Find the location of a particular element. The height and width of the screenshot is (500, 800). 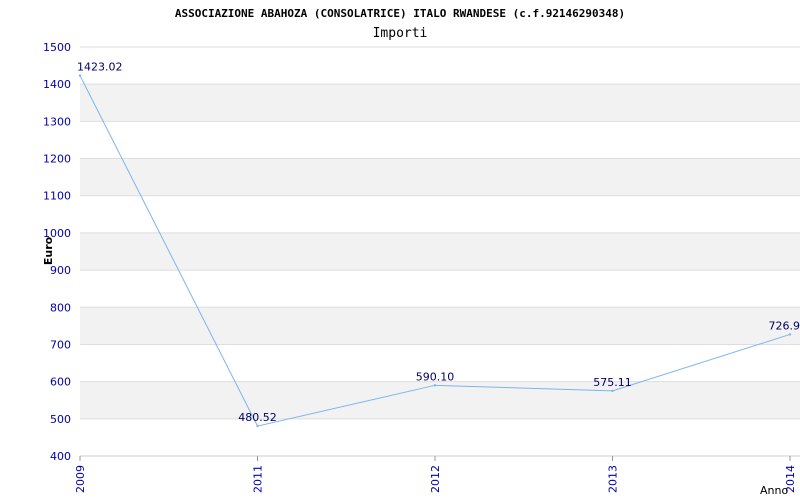

y-tick-label: 1200 is located at coordinates (57, 159).